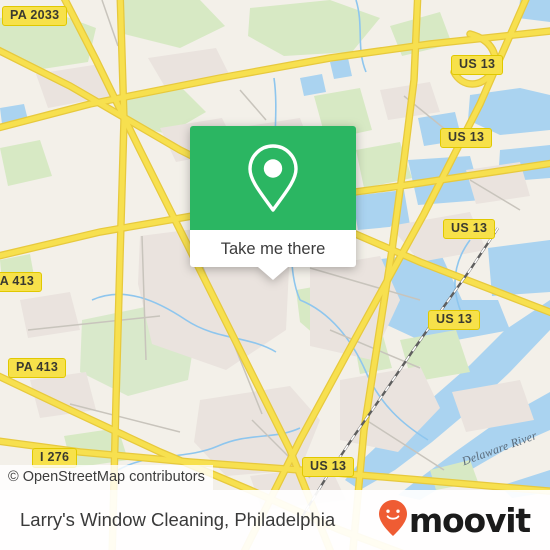 This screenshot has height=550, width=550. What do you see at coordinates (106, 477) in the screenshot?
I see `osm-attribution: © OpenStreetMap contributors` at bounding box center [106, 477].